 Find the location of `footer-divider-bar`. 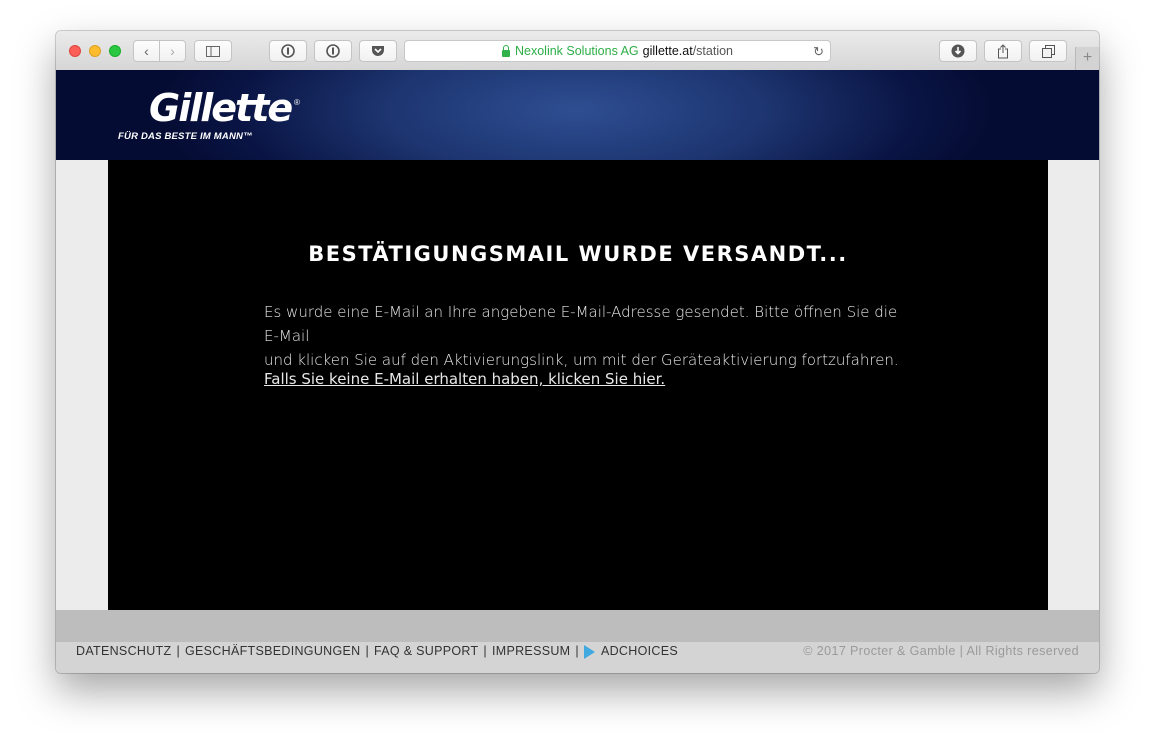

footer-divider-bar is located at coordinates (577, 626).